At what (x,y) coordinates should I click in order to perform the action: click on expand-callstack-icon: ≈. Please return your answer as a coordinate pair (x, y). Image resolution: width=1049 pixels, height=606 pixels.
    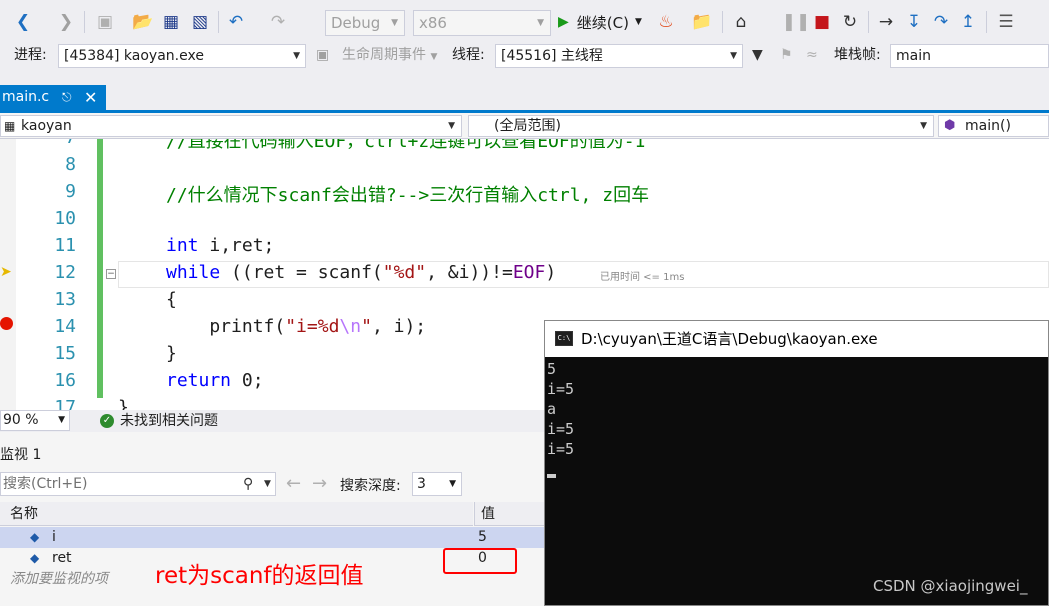
    Looking at the image, I should click on (812, 55).